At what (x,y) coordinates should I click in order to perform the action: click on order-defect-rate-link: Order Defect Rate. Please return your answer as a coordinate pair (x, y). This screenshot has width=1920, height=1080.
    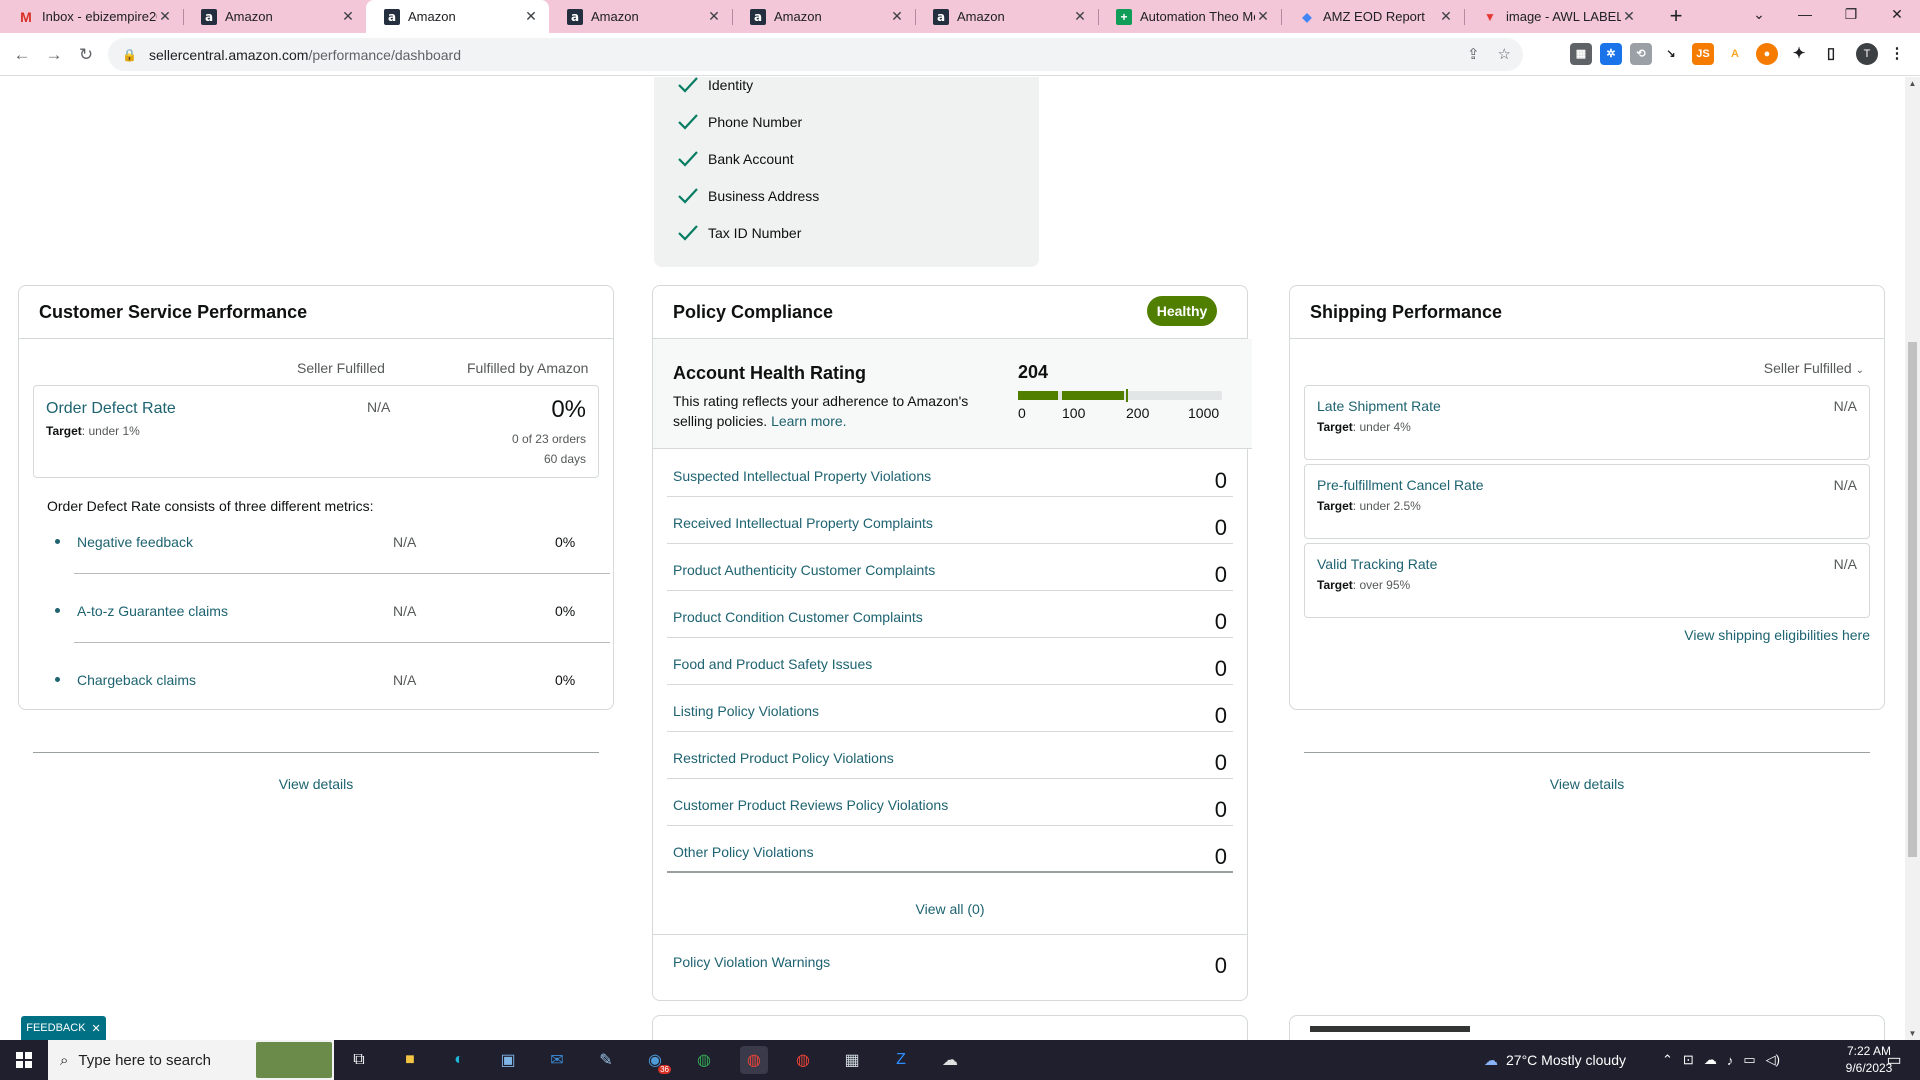
    Looking at the image, I should click on (111, 409).